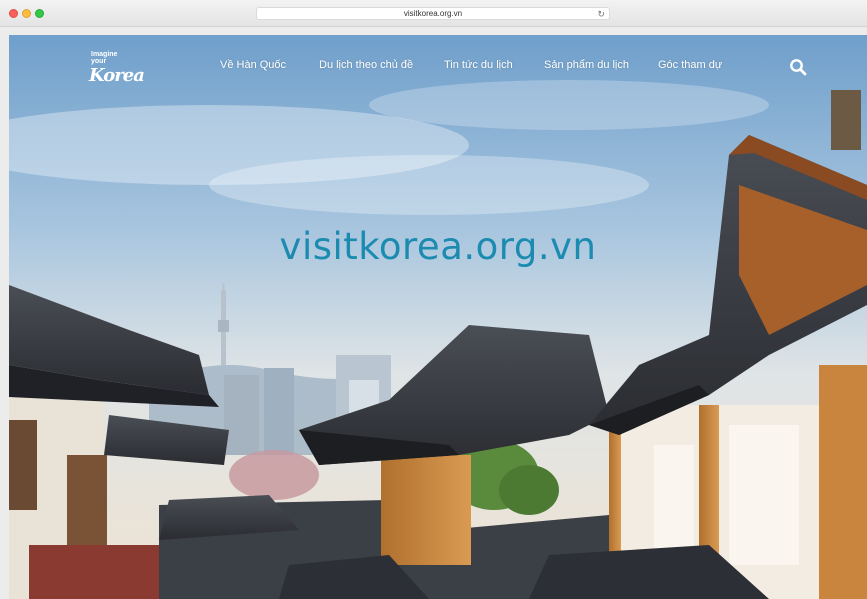 This screenshot has width=867, height=599. What do you see at coordinates (586, 65) in the screenshot?
I see `nav-item-travel-products: Sản phẩm du lịch` at bounding box center [586, 65].